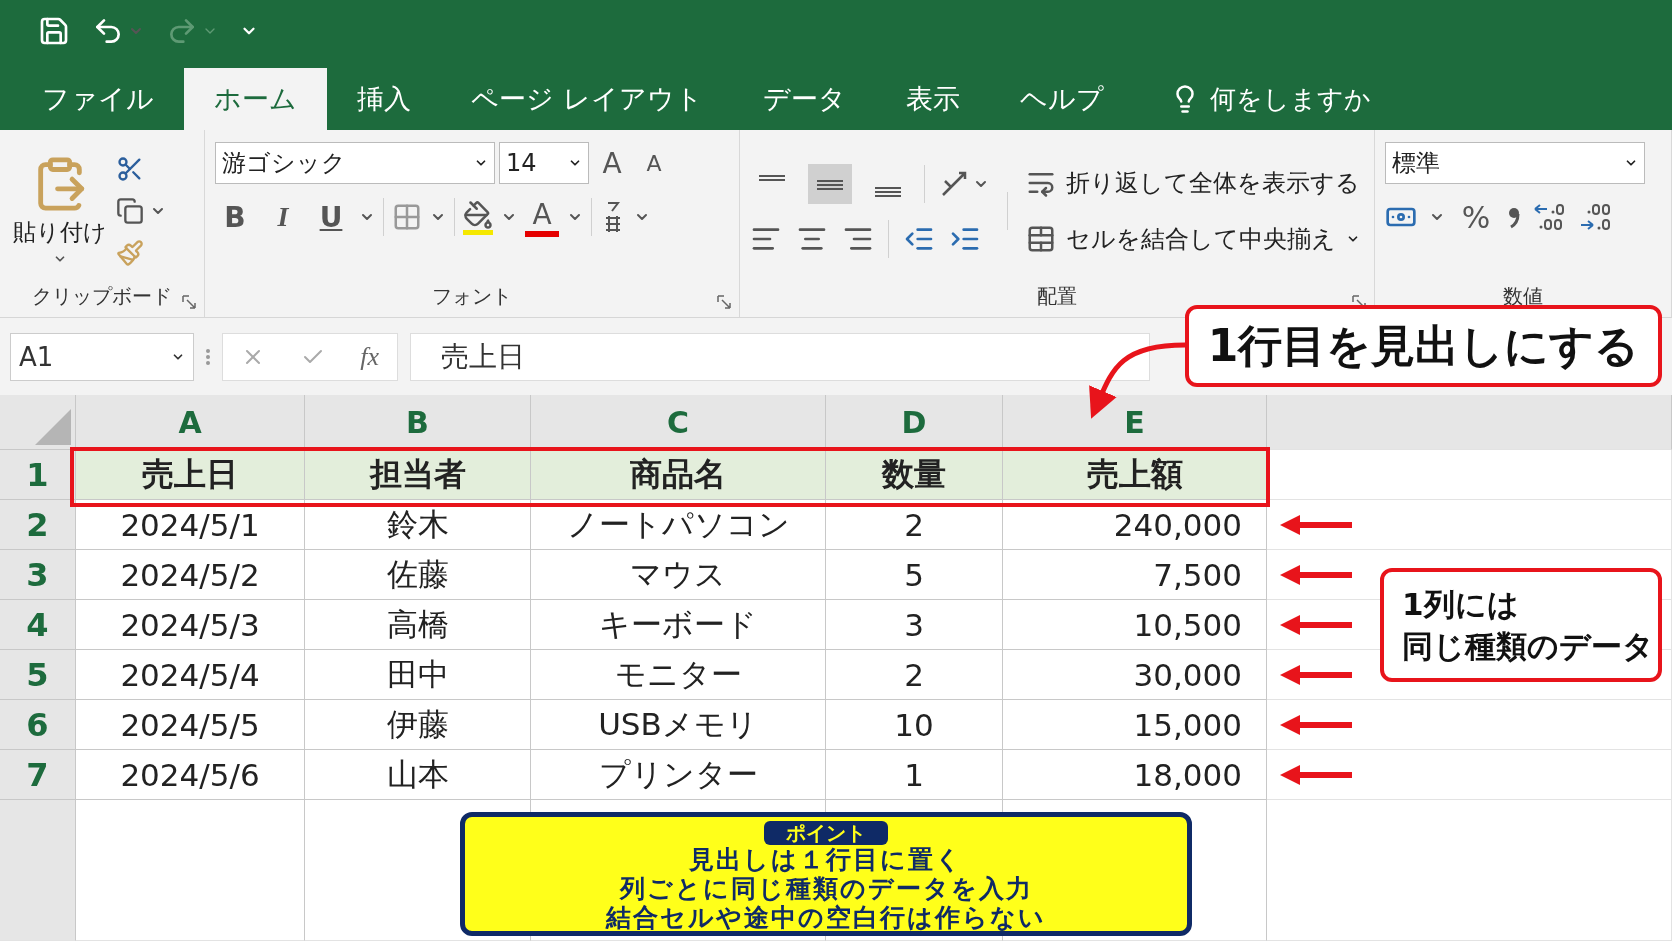  Describe the element at coordinates (678, 475) in the screenshot. I see `table-cell: 商品名` at that location.